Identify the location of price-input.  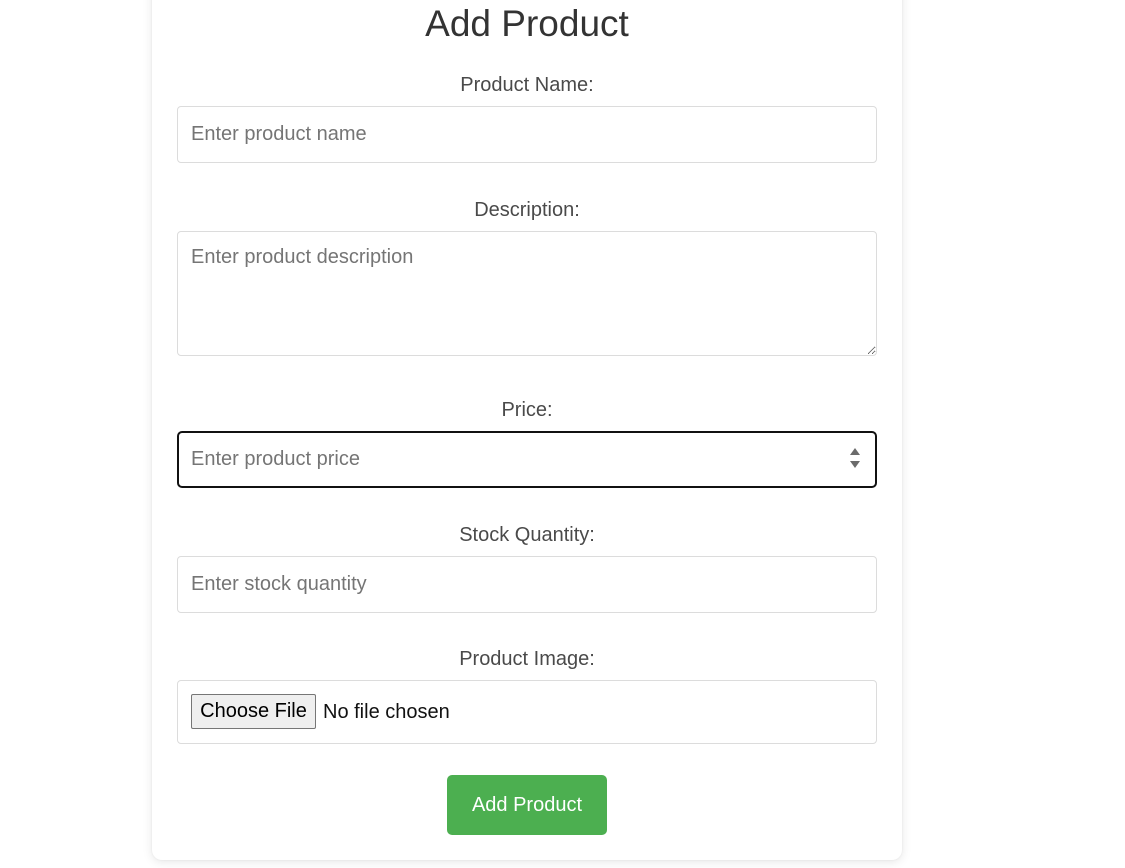
(527, 459).